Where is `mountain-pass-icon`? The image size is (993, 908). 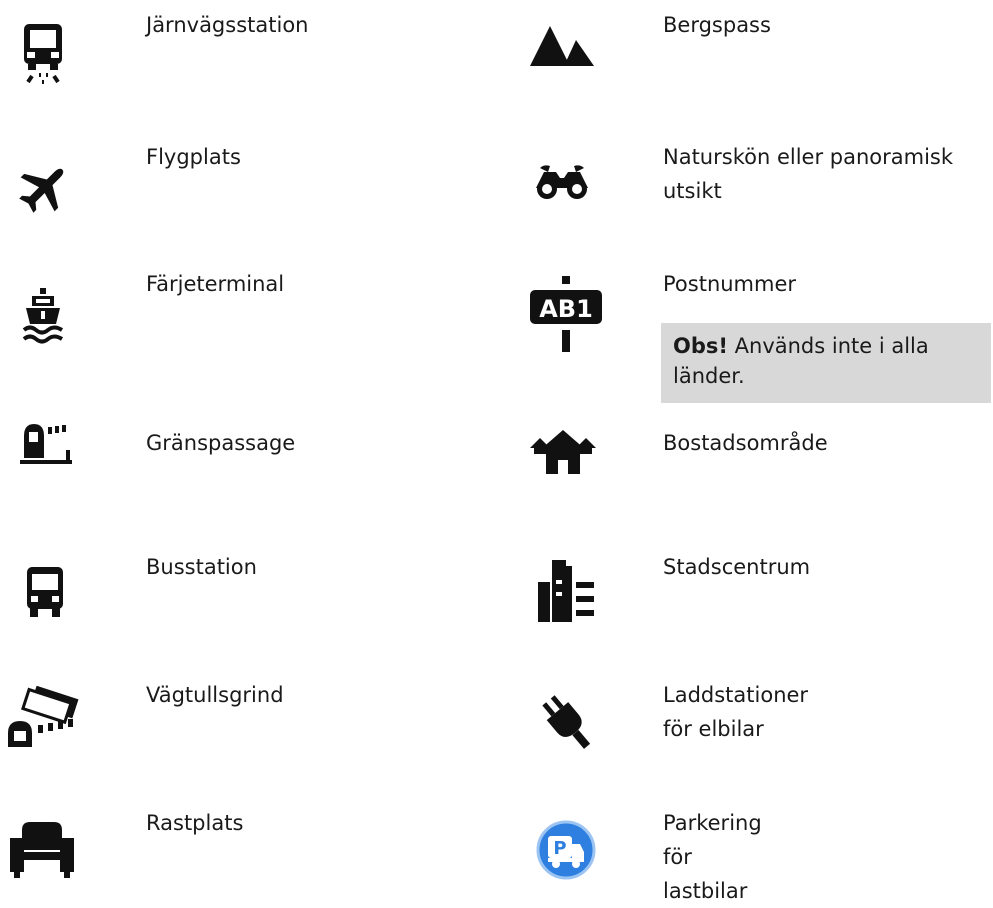
mountain-pass-icon is located at coordinates (562, 45).